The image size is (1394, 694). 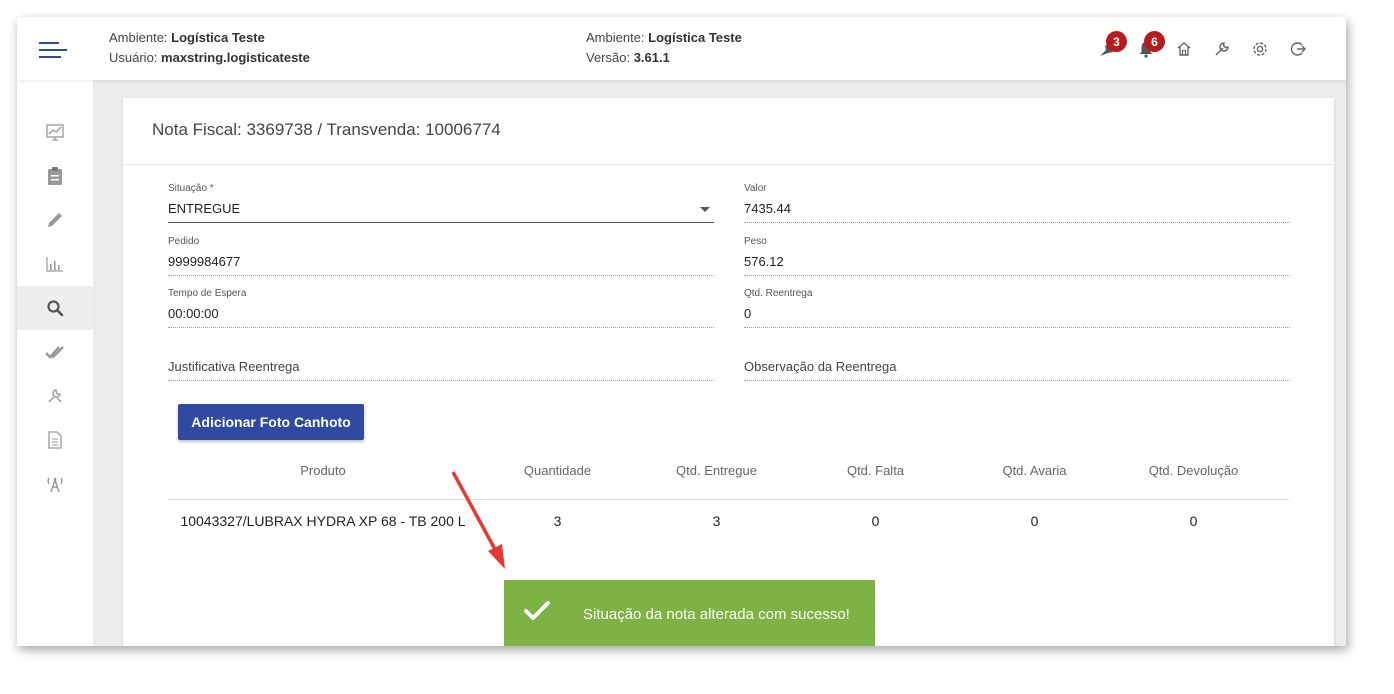 I want to click on col-header-produto: Produto, so click(x=323, y=470).